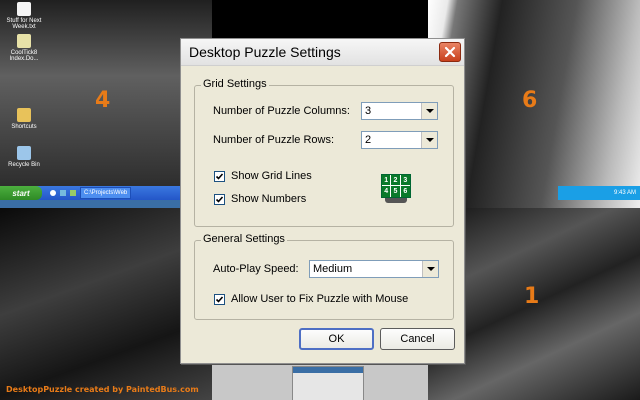  I want to click on dialog-title: Desktop Puzzle Settings, so click(265, 52).